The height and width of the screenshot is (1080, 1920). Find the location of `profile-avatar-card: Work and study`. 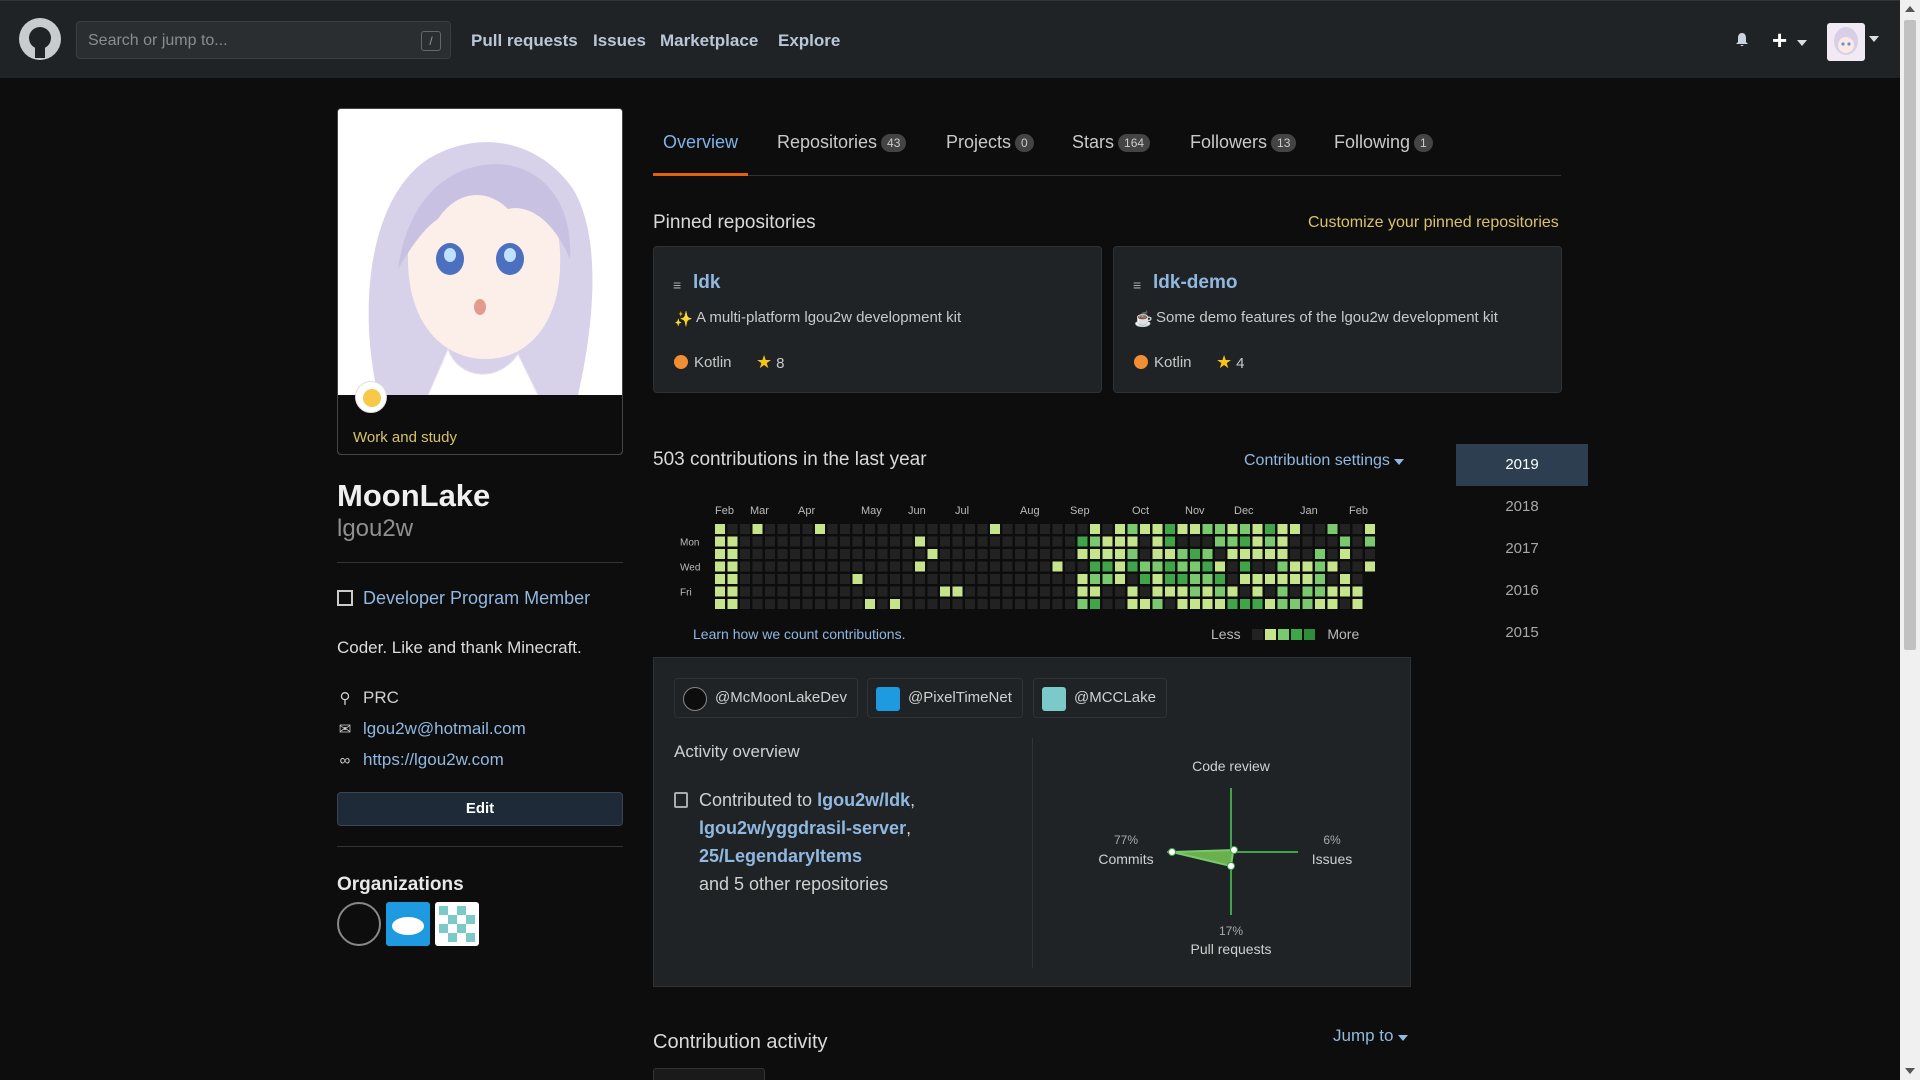

profile-avatar-card: Work and study is located at coordinates (480, 281).